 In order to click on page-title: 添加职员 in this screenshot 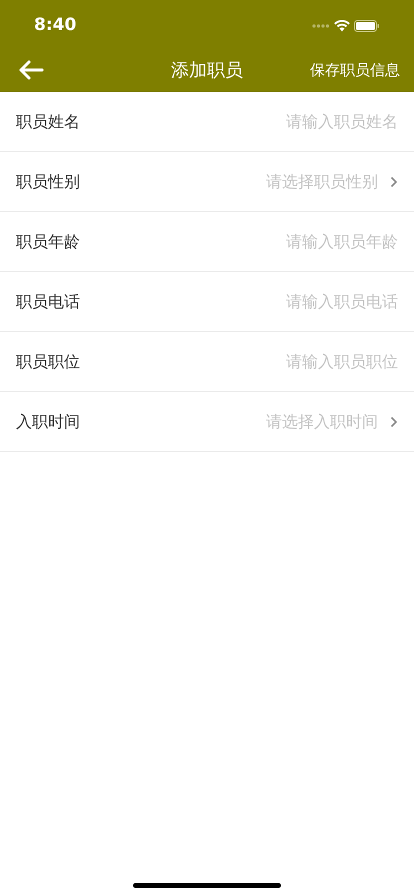, I will do `click(207, 70)`.